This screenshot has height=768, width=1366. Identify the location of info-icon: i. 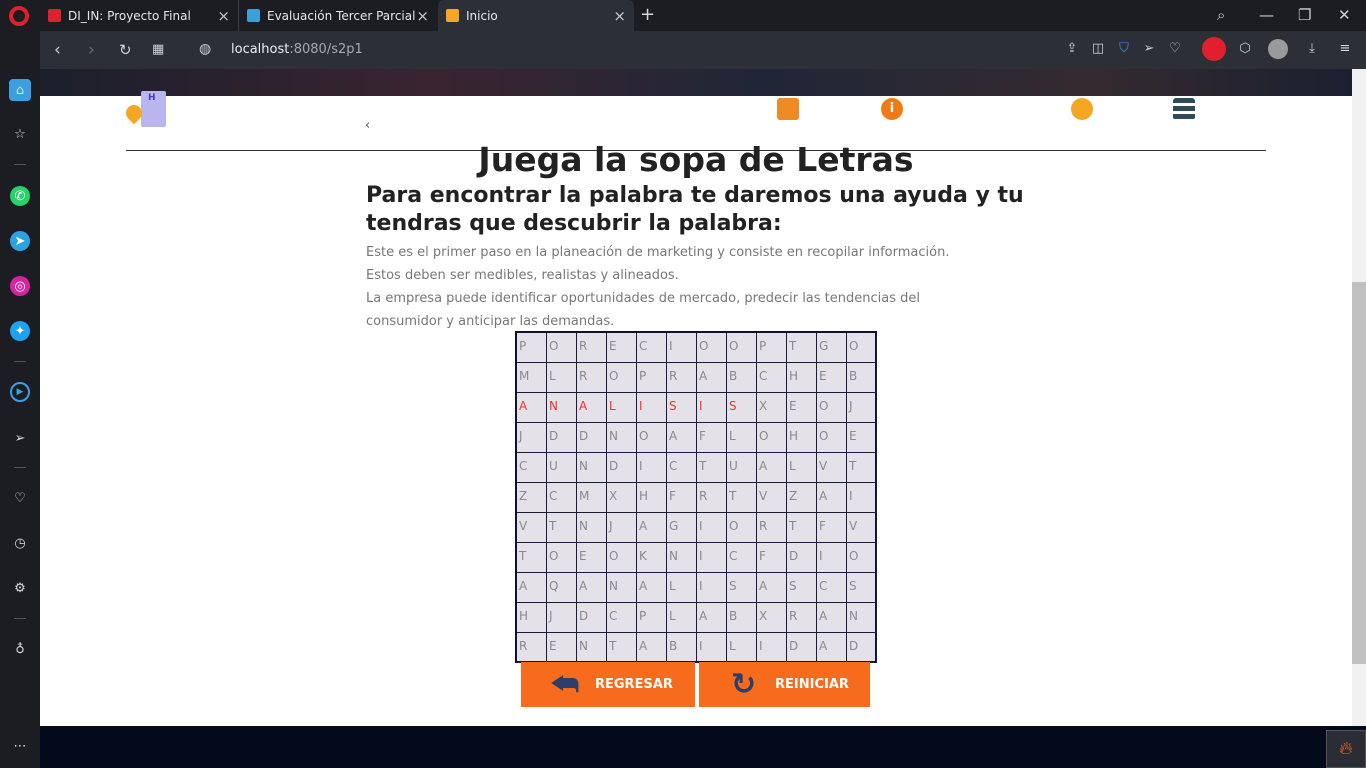
(892, 109).